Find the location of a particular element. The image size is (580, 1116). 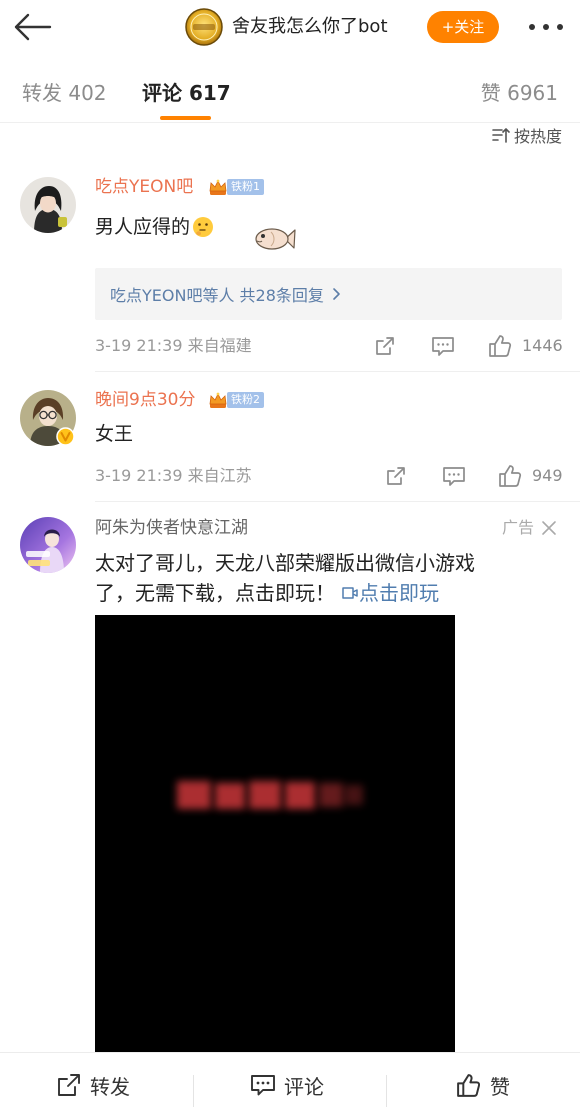

page-title: 舍友我怎么你了bot is located at coordinates (310, 26).